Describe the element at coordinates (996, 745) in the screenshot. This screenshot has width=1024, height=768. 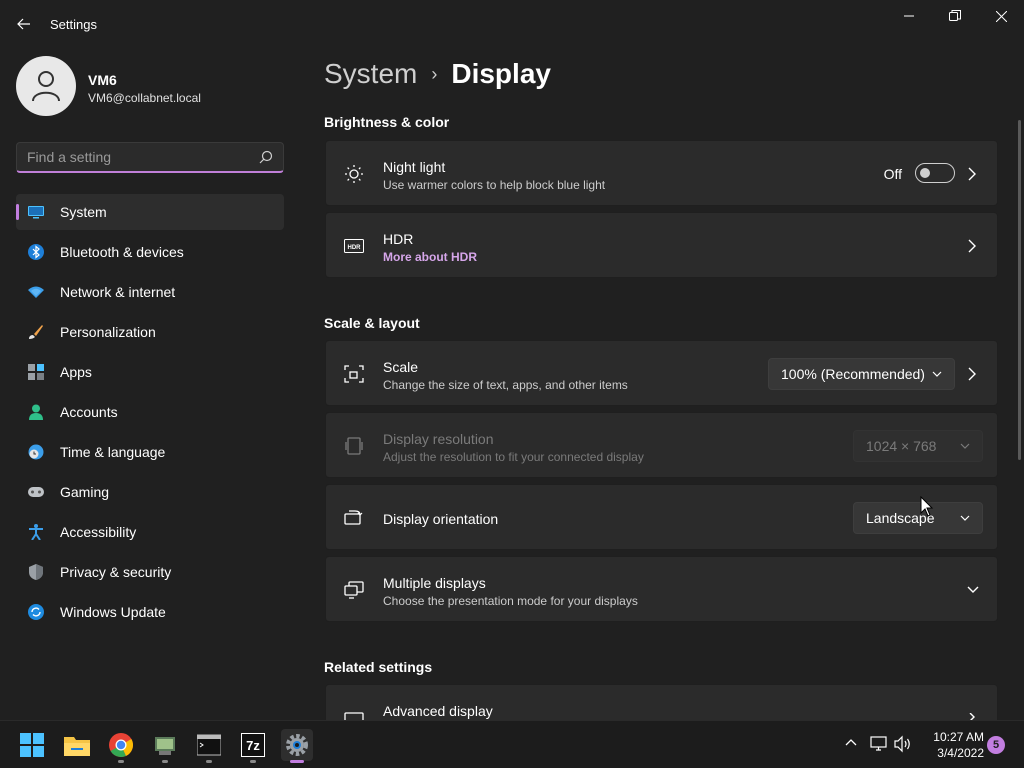
I see `notification-badge: 5` at that location.